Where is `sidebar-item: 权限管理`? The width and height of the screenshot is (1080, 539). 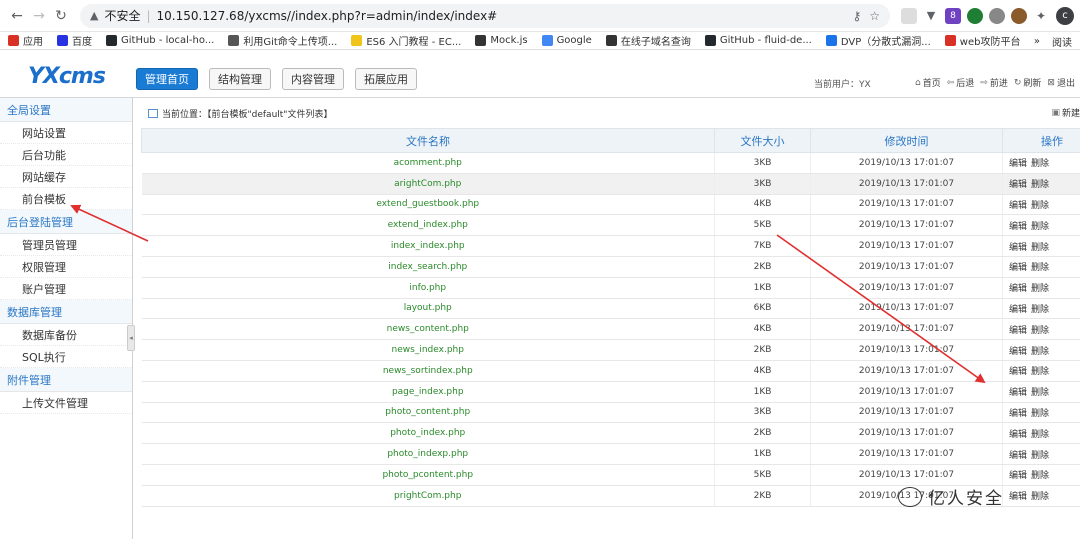
sidebar-item: 权限管理 is located at coordinates (66, 267).